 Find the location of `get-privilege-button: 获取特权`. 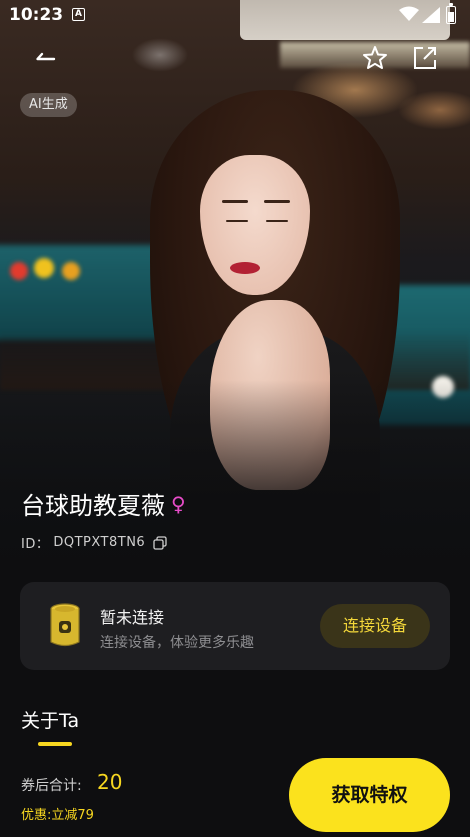

get-privilege-button: 获取特权 is located at coordinates (369, 795).